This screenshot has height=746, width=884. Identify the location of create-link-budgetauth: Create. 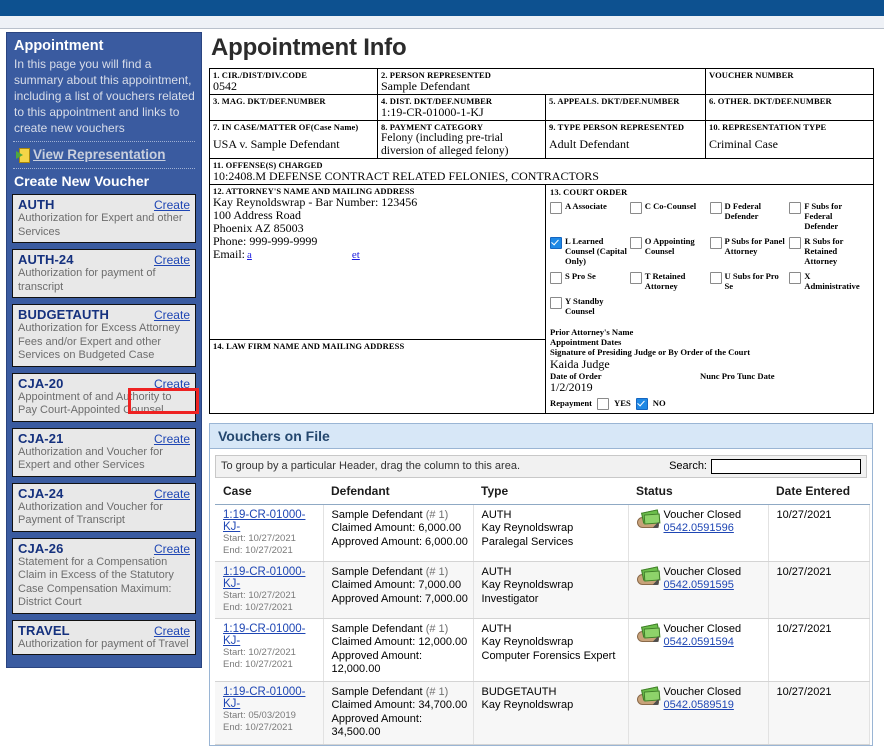
(172, 315).